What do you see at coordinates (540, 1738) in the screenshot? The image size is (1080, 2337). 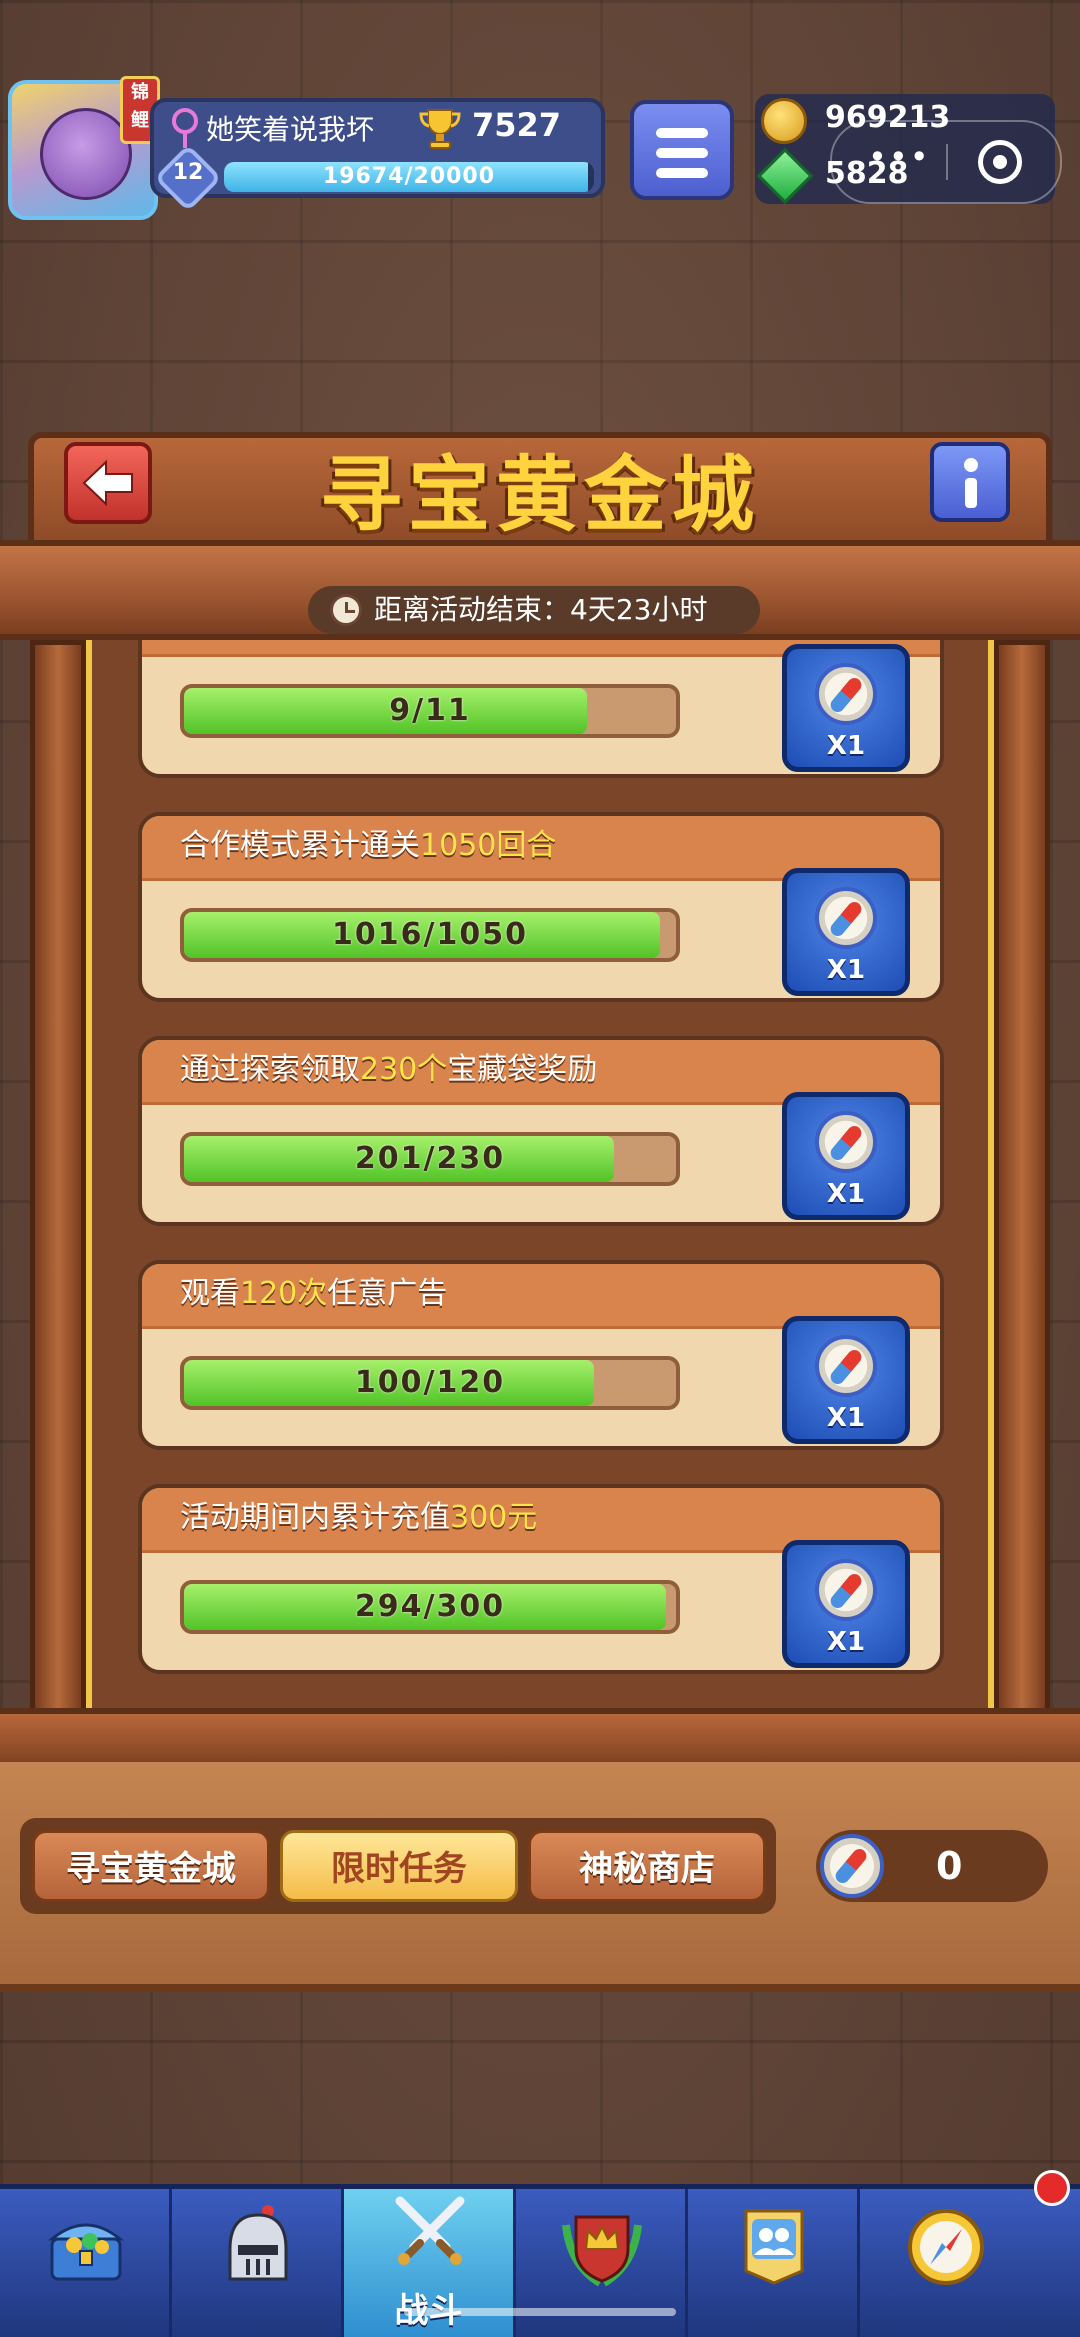 I see `event-frame-bottom` at bounding box center [540, 1738].